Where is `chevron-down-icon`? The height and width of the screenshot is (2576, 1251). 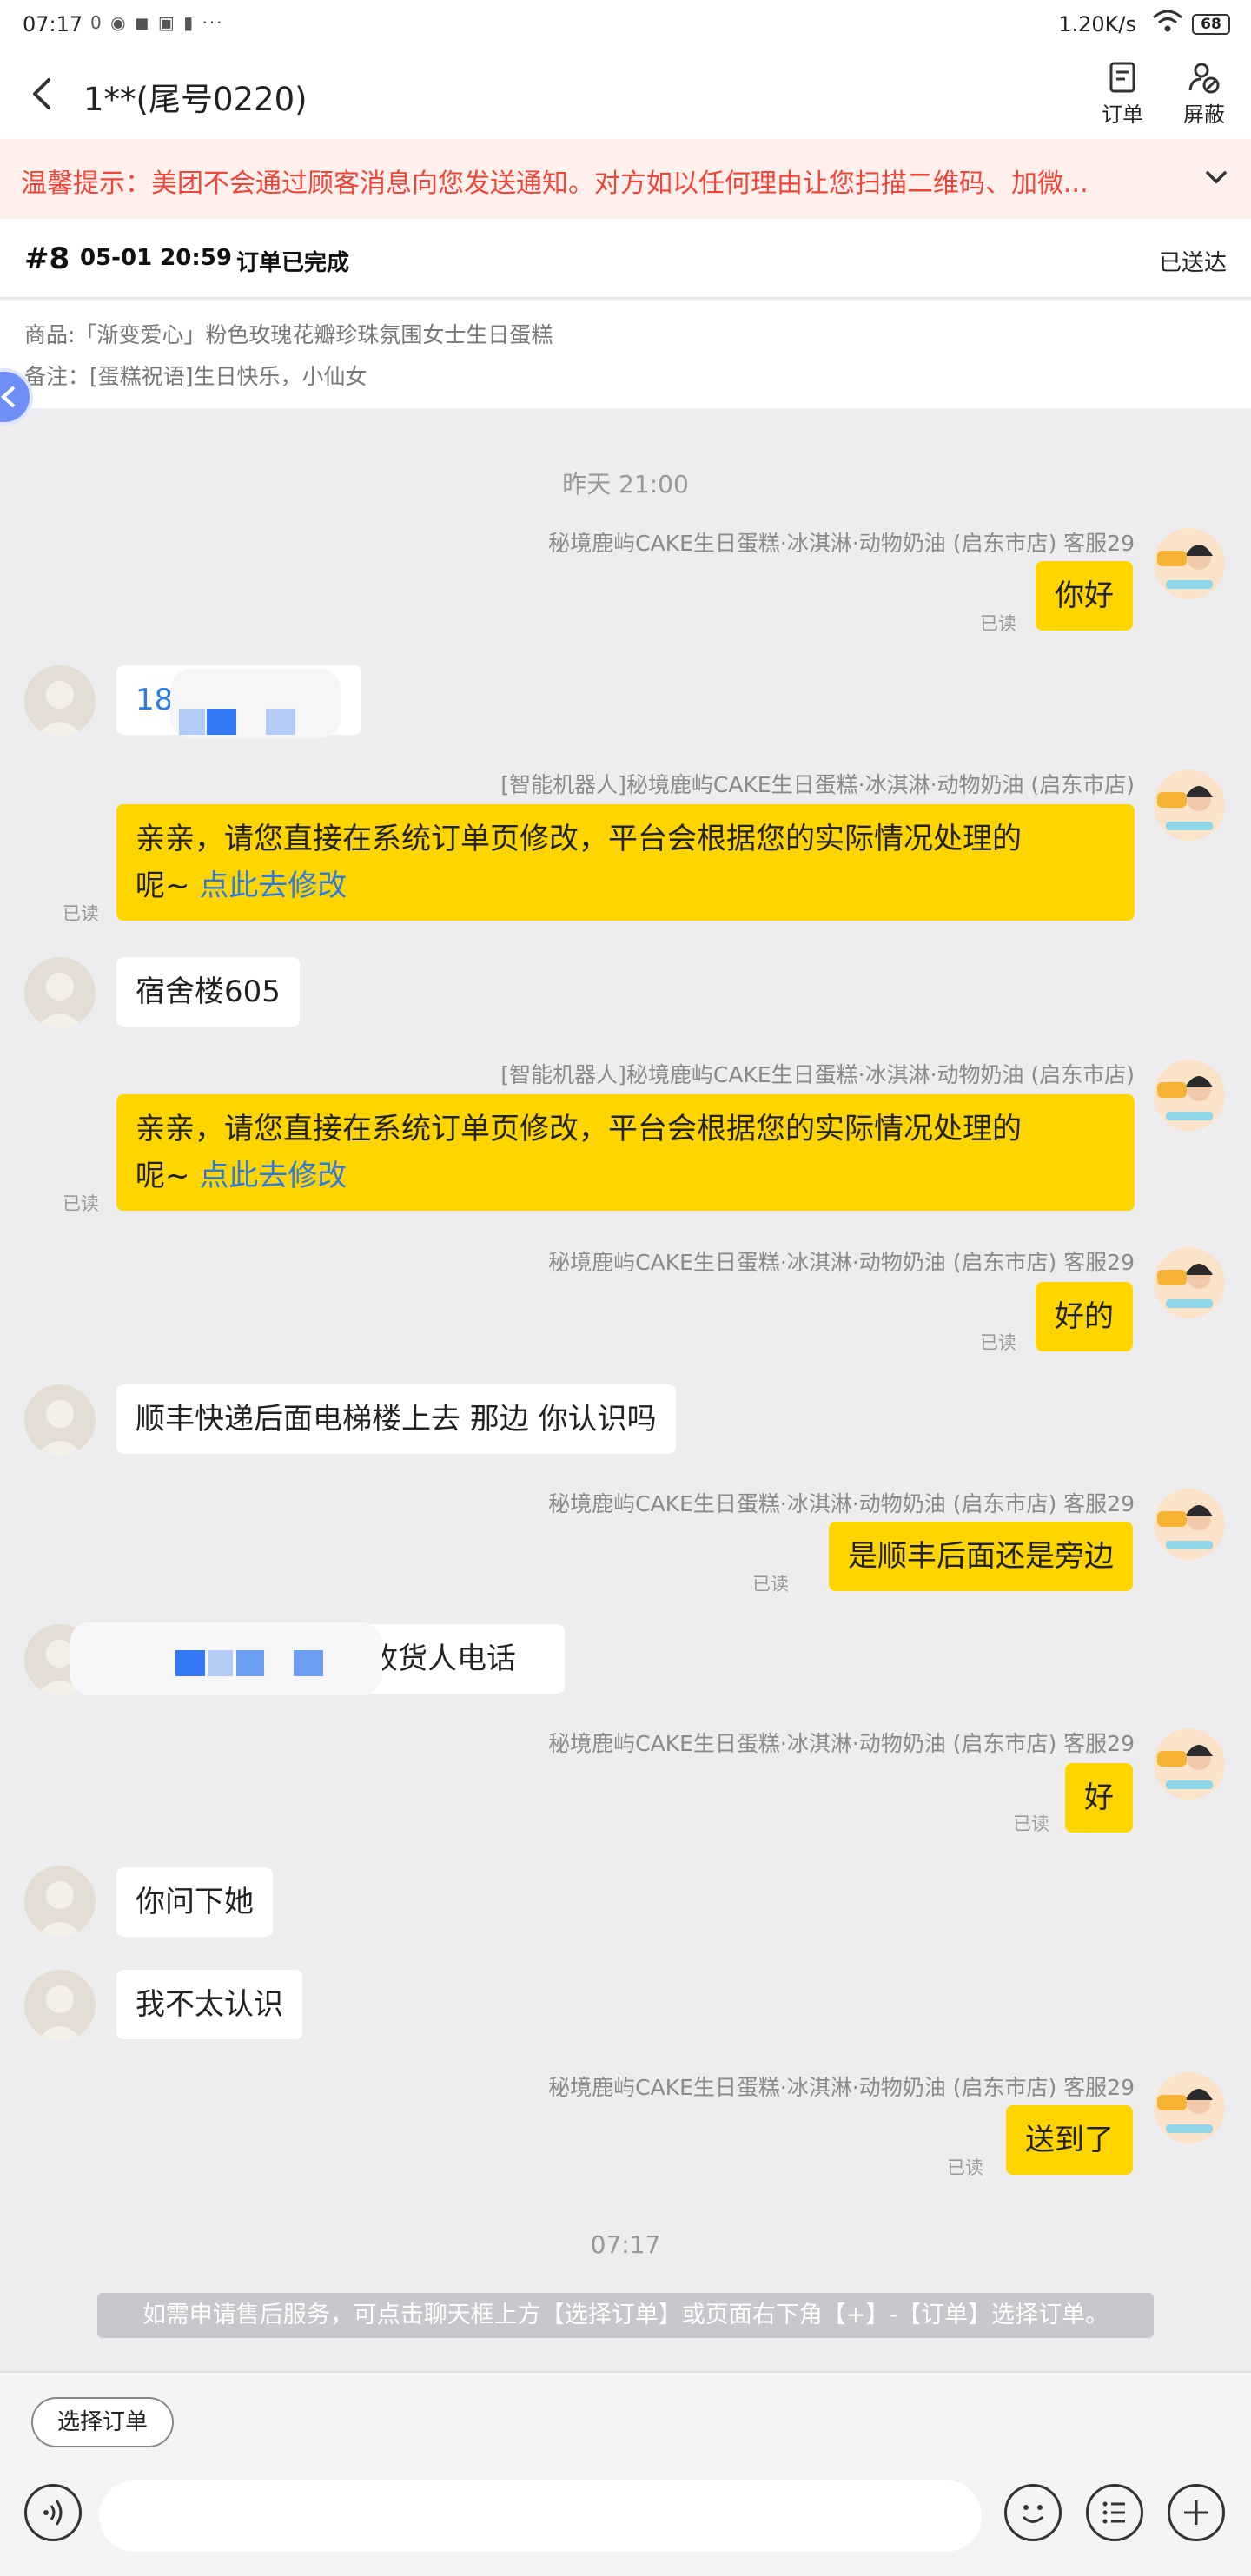 chevron-down-icon is located at coordinates (1216, 177).